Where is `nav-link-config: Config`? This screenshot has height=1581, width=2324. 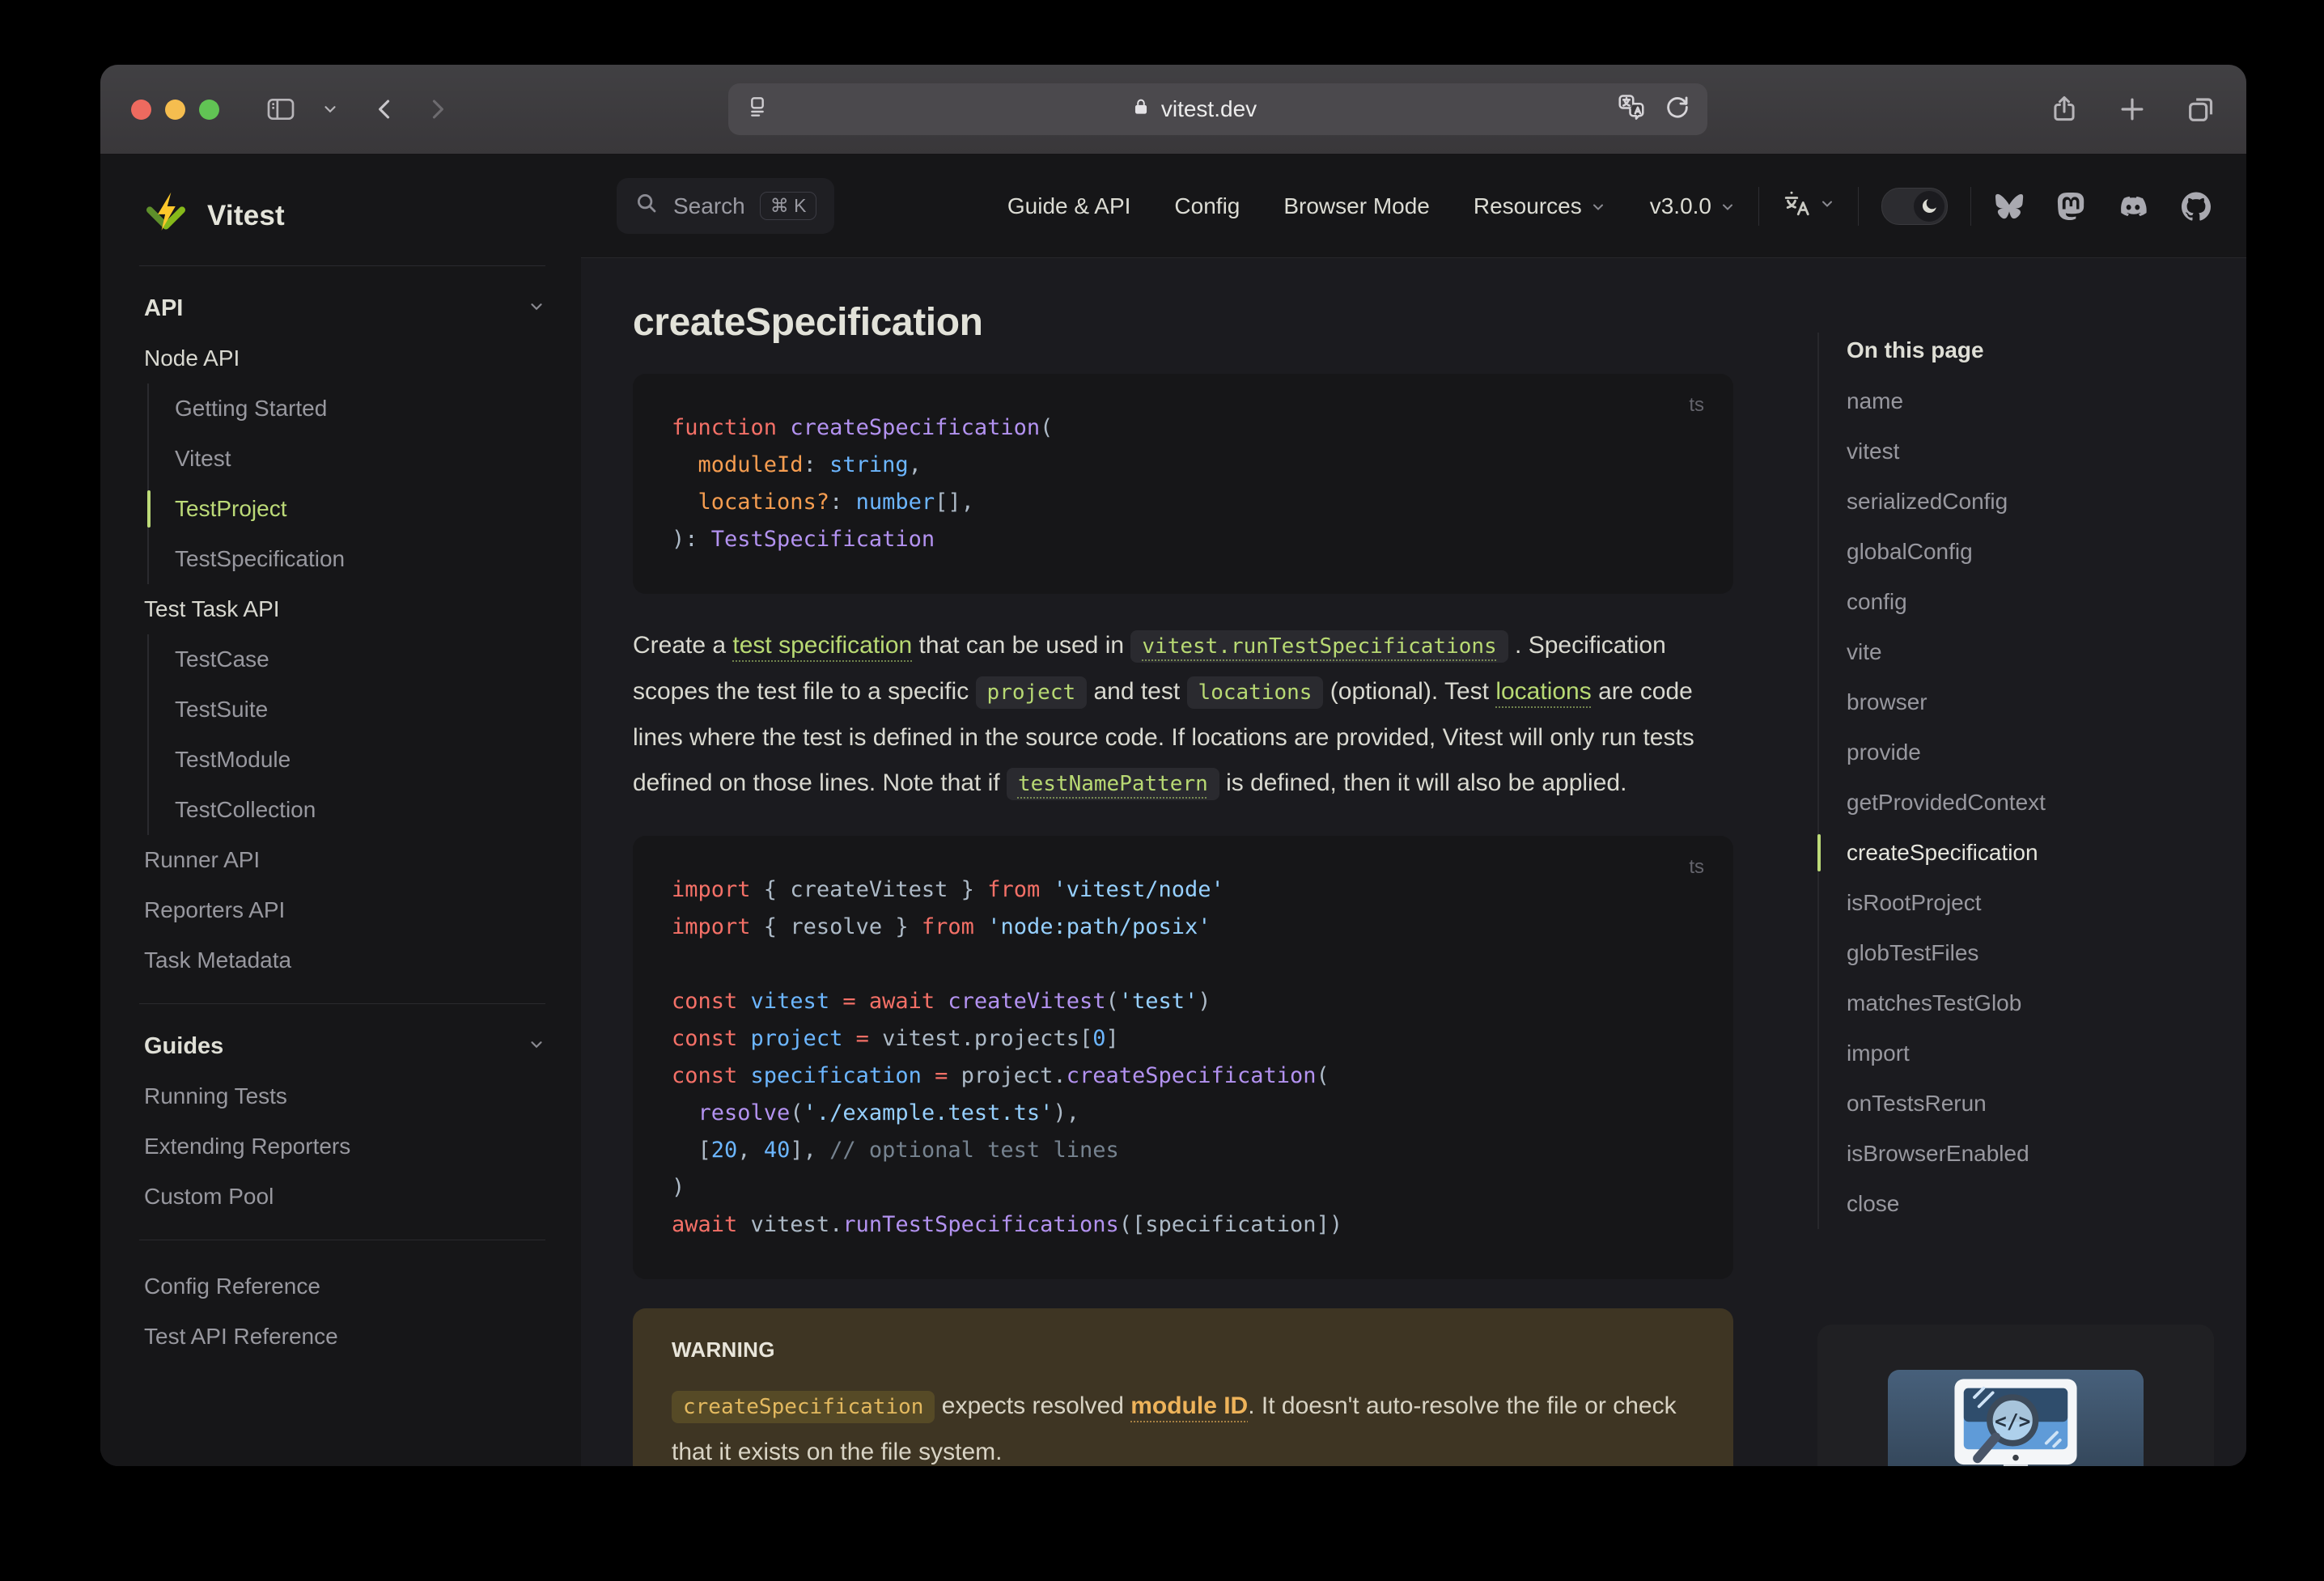 nav-link-config: Config is located at coordinates (1207, 206).